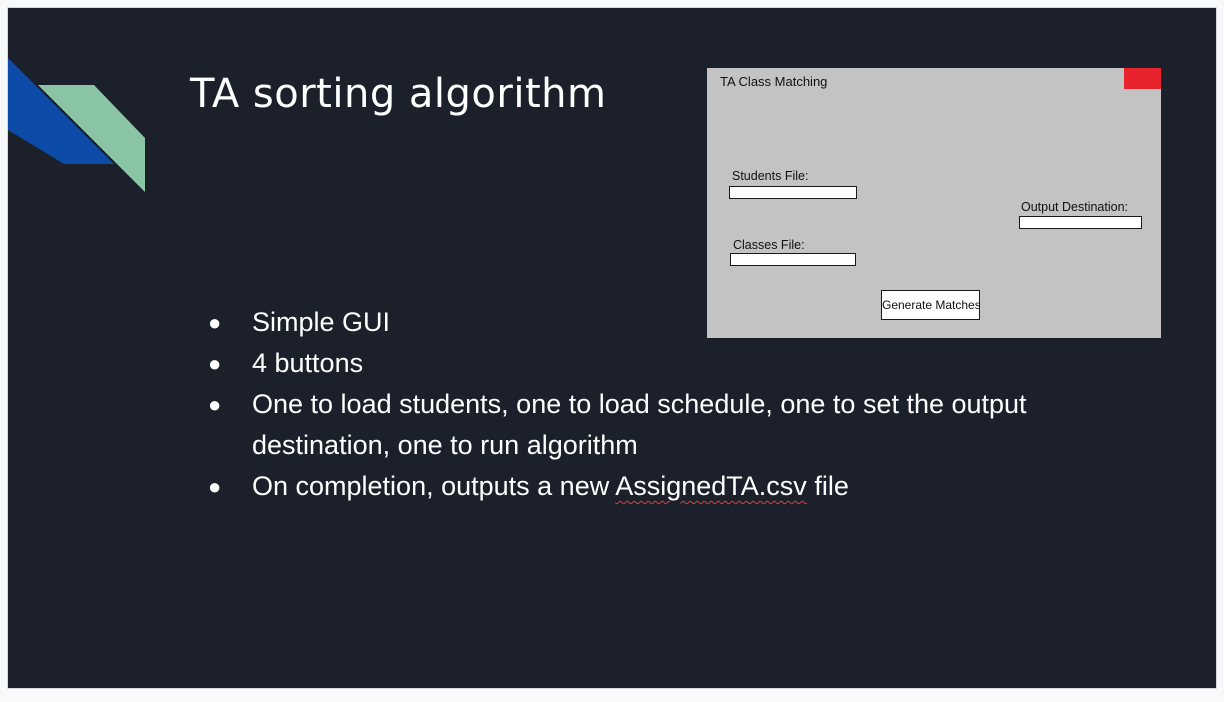 The image size is (1224, 702). Describe the element at coordinates (827, 486) in the screenshot. I see `bullet-text-after: file` at that location.